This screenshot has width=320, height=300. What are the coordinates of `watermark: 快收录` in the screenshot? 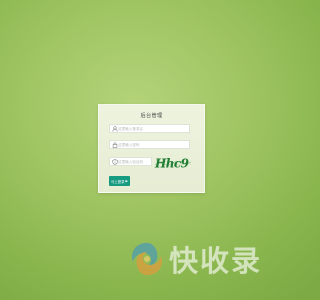 It's located at (206, 259).